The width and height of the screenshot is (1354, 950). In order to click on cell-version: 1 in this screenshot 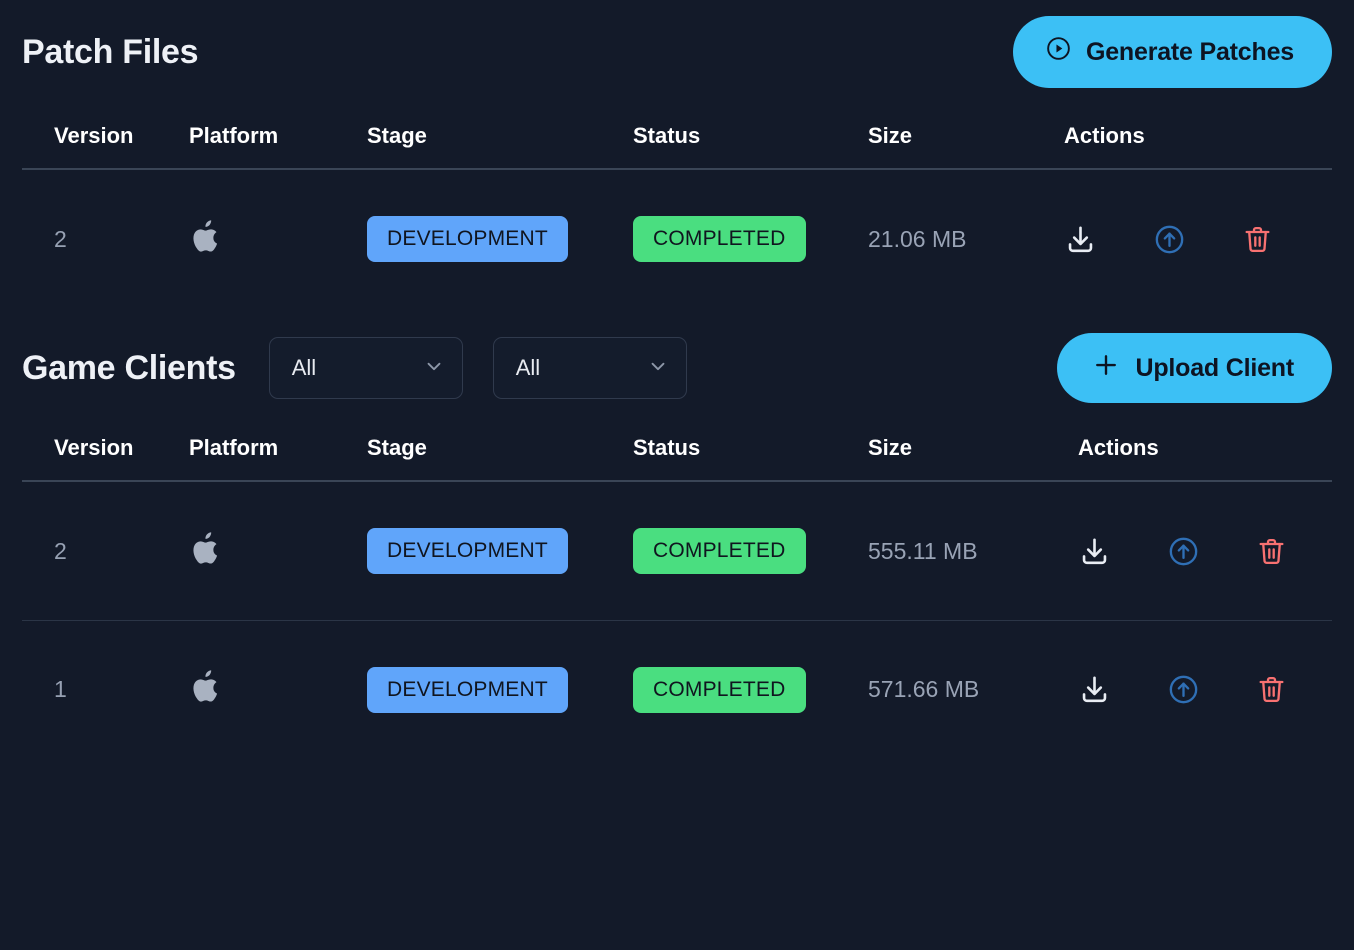, I will do `click(105, 689)`.